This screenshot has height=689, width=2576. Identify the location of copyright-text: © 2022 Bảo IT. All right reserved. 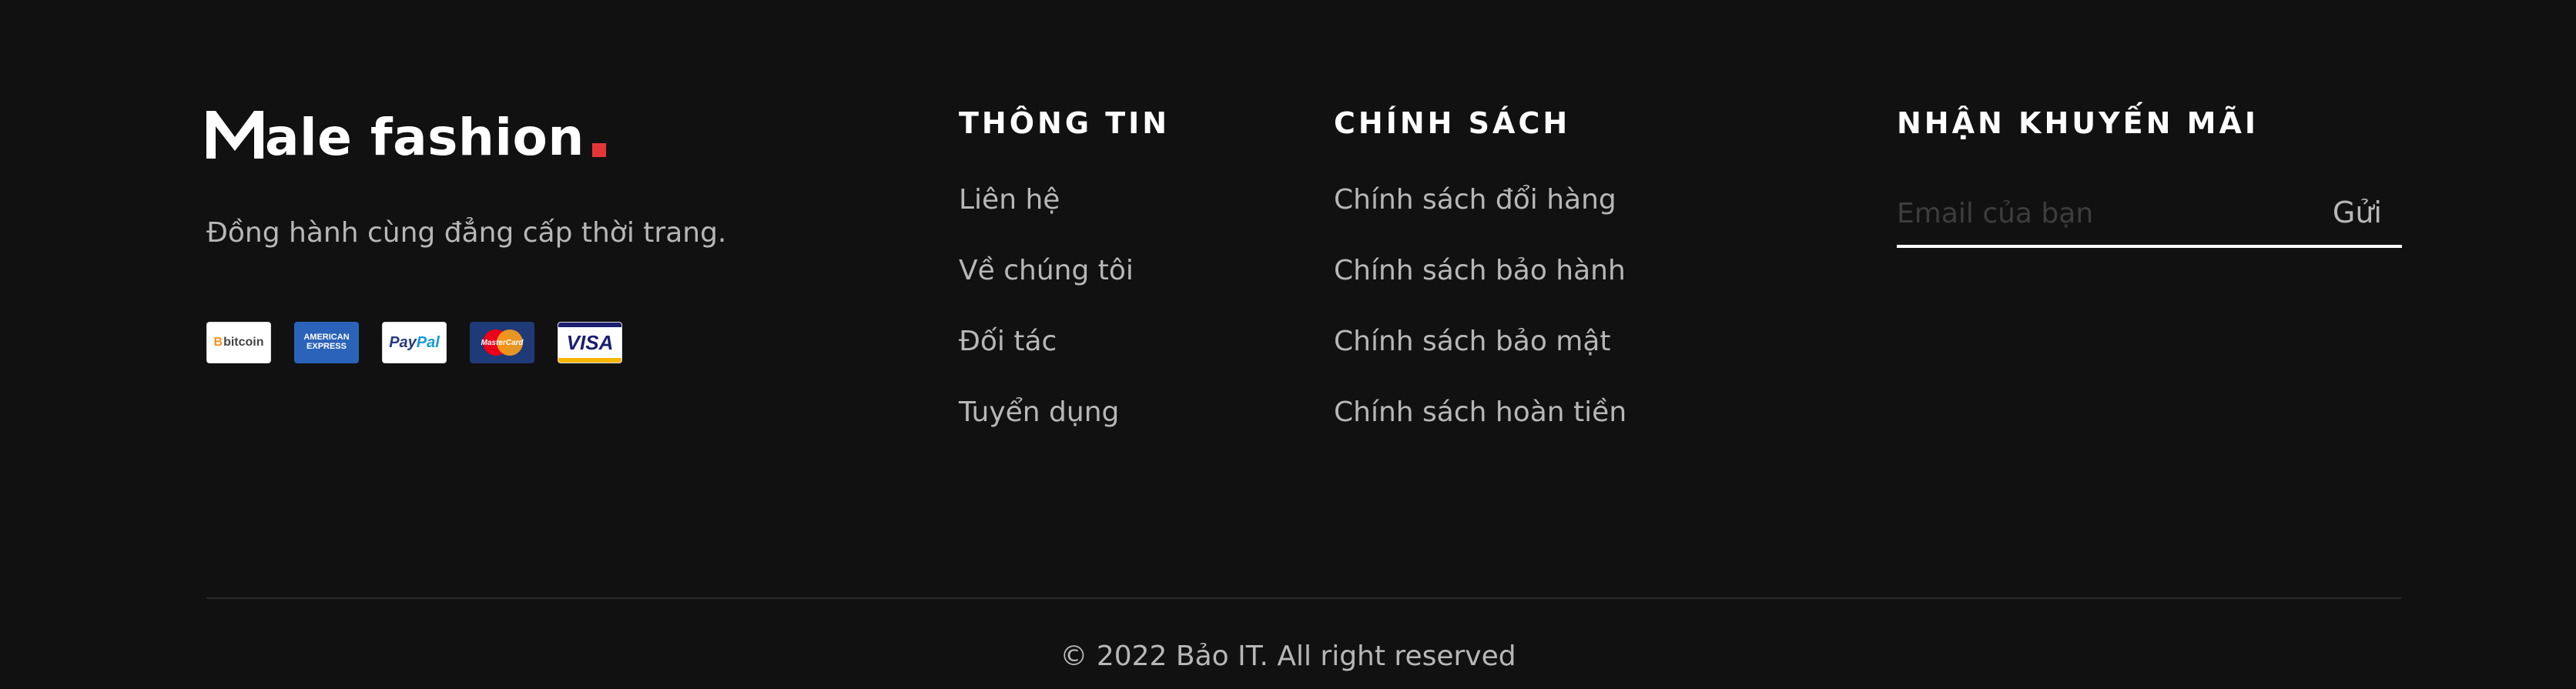
(1288, 656).